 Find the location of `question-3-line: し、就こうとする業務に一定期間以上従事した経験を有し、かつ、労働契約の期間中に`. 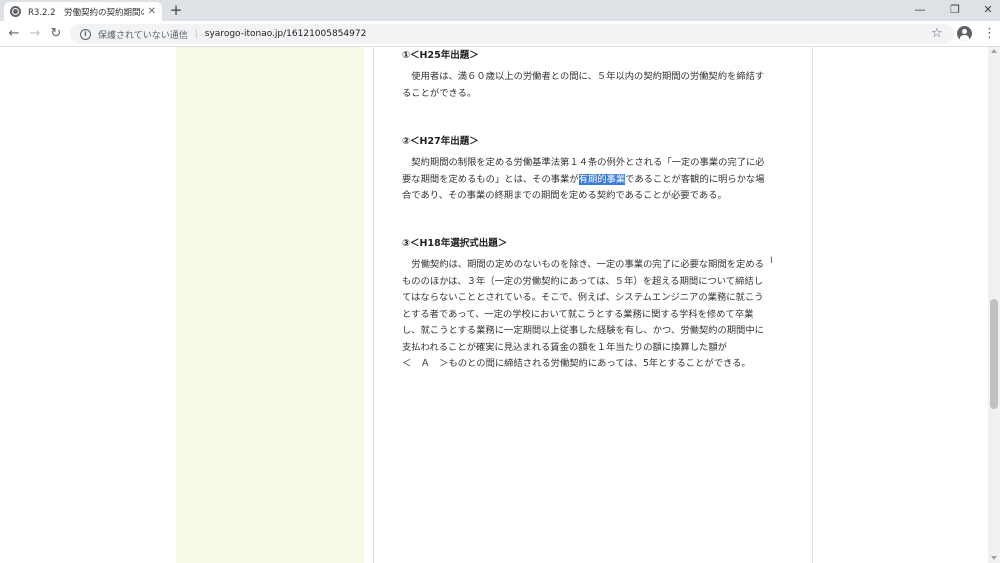

question-3-line: し、就こうとする業務に一定期間以上従事した経験を有し、かつ、労働契約の期間中に is located at coordinates (583, 330).